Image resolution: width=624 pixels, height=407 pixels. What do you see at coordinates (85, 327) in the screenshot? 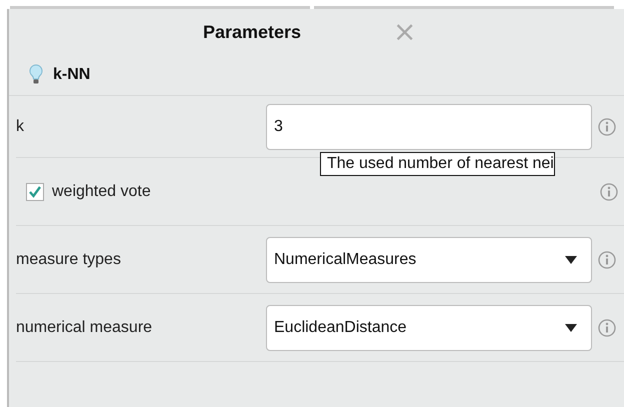
I see `parameter-label: numerical measure` at bounding box center [85, 327].